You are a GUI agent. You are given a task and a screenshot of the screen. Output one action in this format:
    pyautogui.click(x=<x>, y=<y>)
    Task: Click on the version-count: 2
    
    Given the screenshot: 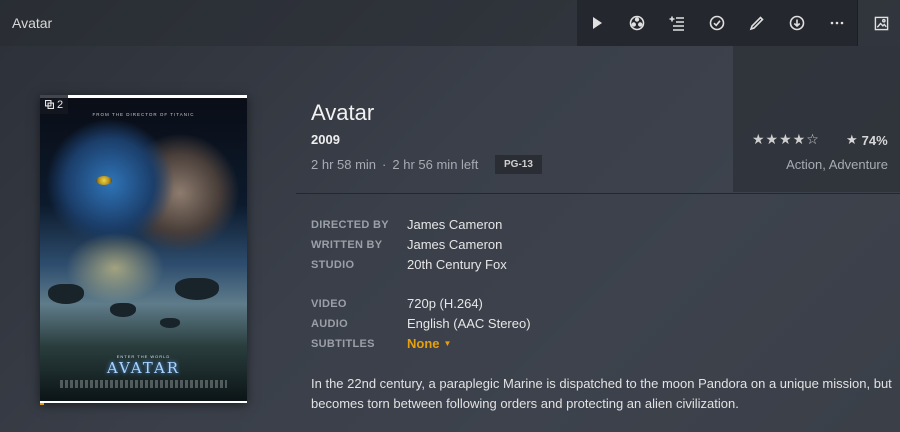 What is the action you would take?
    pyautogui.click(x=60, y=104)
    